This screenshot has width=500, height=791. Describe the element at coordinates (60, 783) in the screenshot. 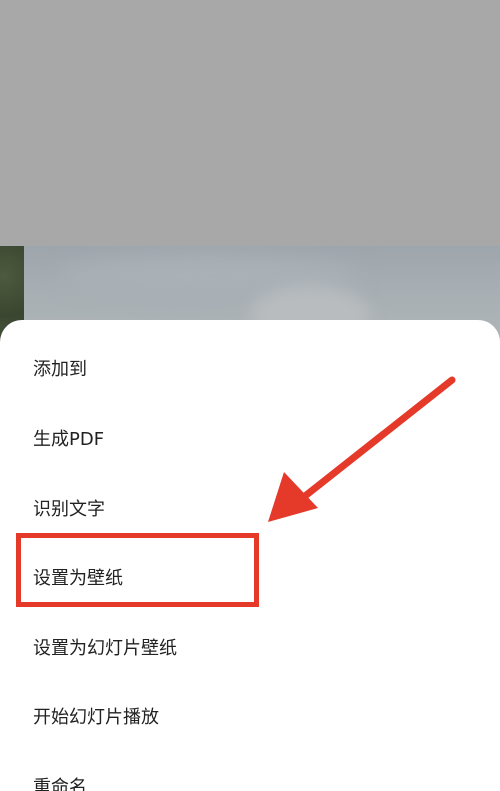

I see `menu-item-rename: 重命名` at that location.